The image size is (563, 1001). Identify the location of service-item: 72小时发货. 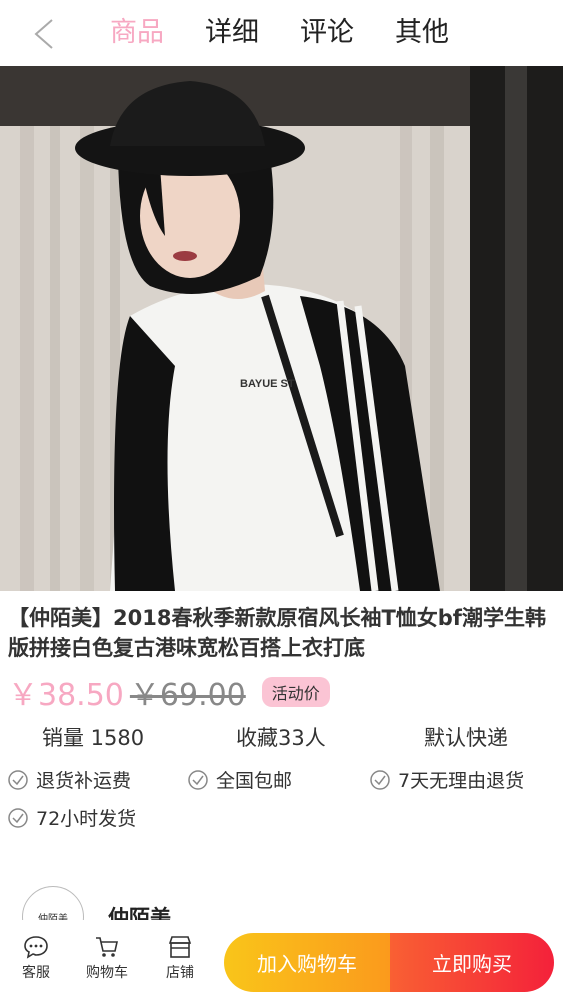
(72, 817).